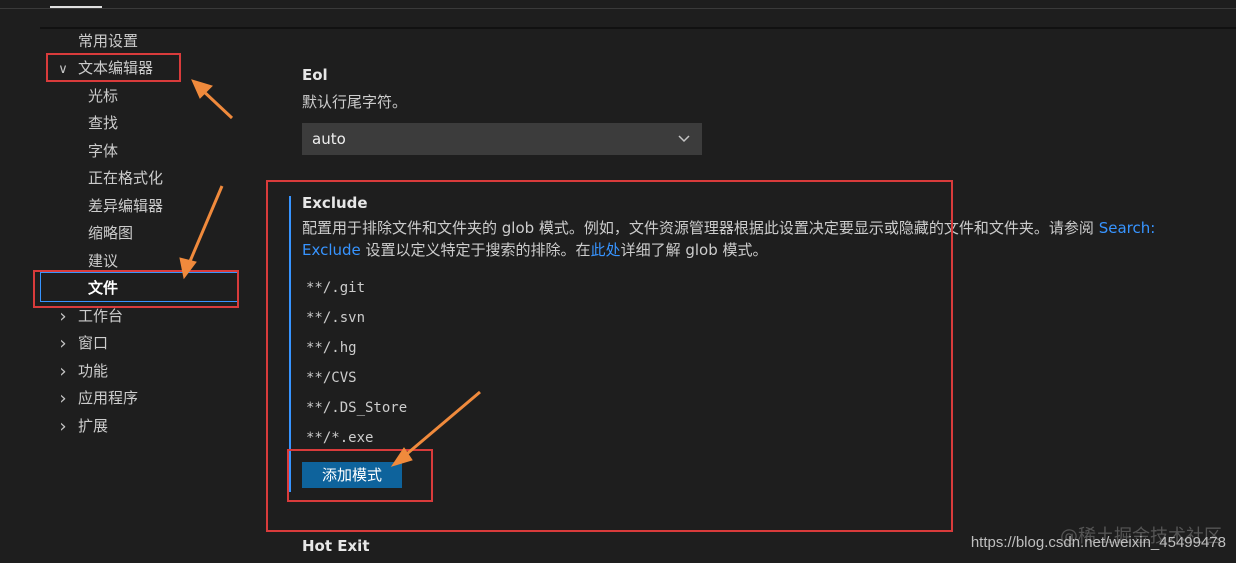 This screenshot has height=563, width=1236. I want to click on arrow-to-files, so click(205, 226).